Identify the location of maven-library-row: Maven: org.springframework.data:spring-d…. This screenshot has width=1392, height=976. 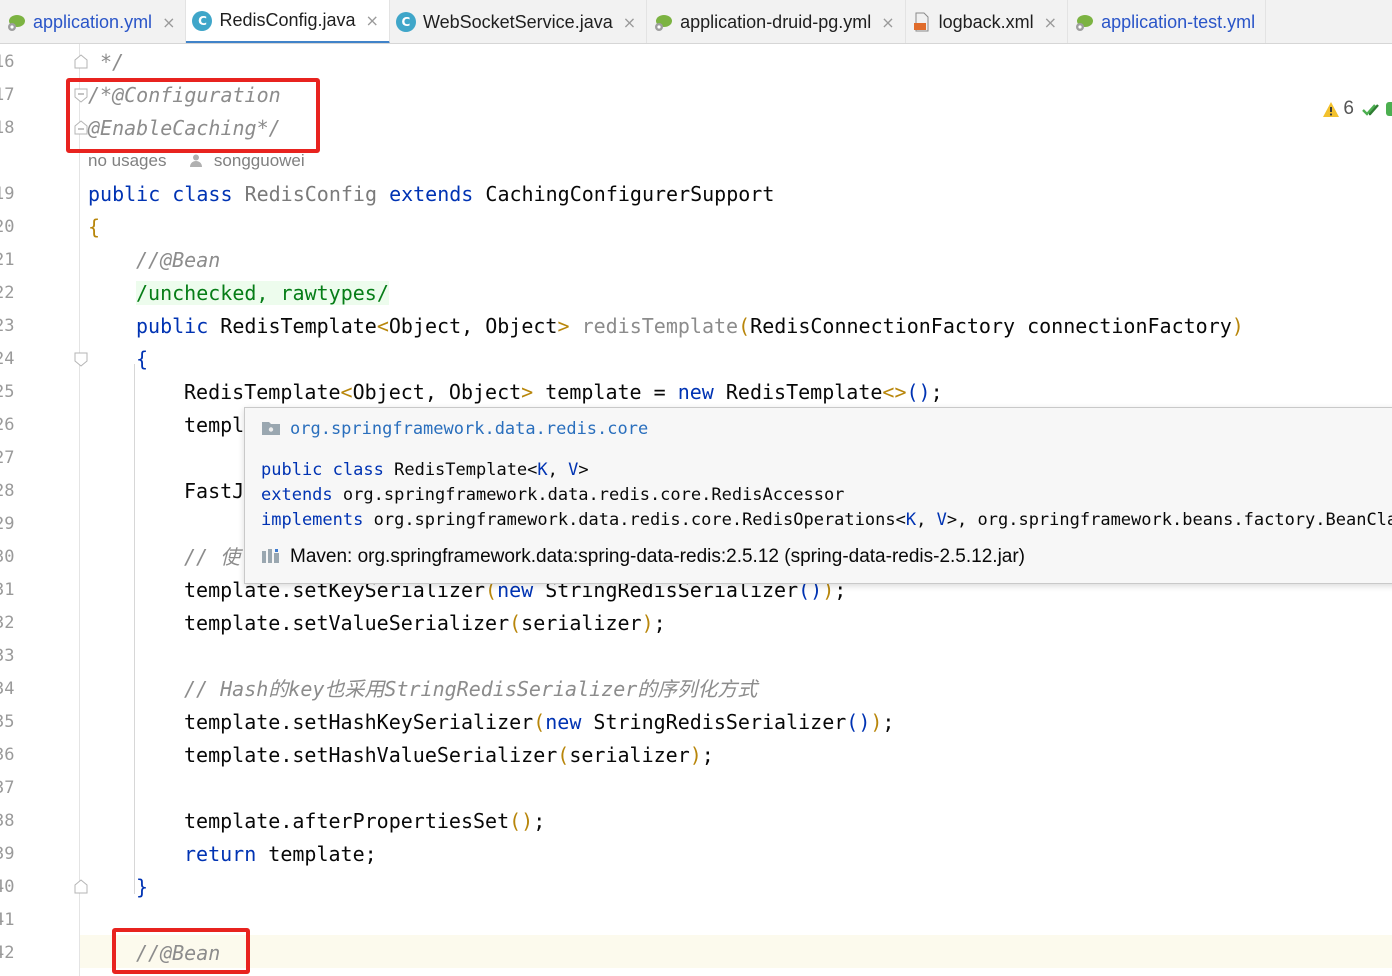
(643, 557).